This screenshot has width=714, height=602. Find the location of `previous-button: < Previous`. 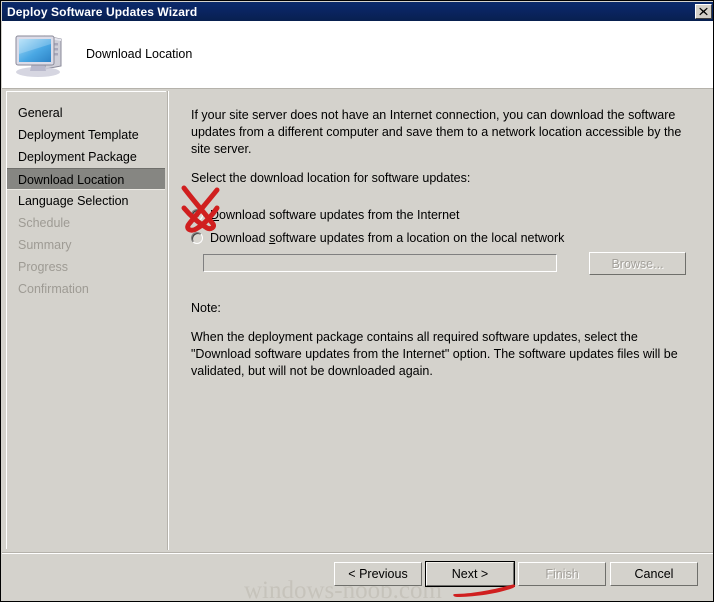

previous-button: < Previous is located at coordinates (378, 574).